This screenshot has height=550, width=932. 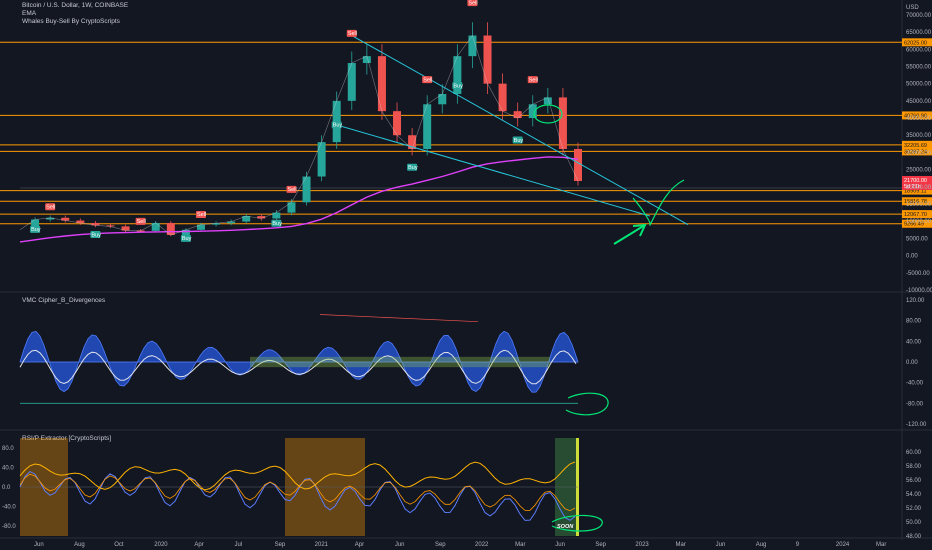 I want to click on bearish-divergence-line, so click(x=399, y=318).